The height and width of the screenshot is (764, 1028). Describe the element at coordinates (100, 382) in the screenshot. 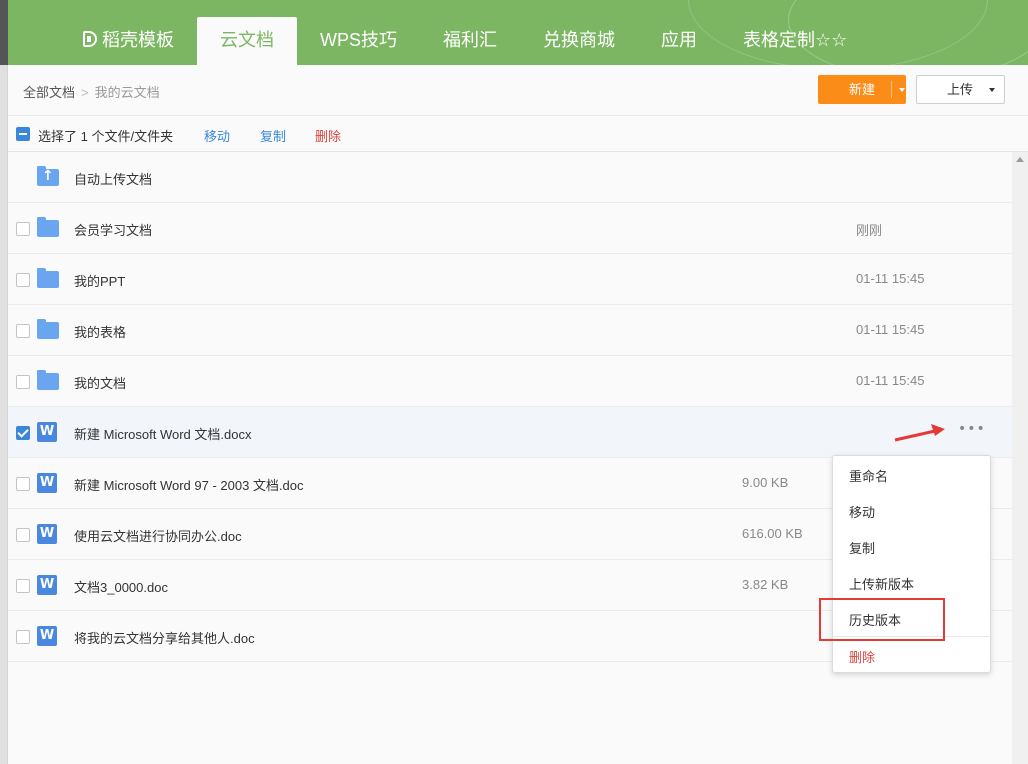

I see `file-name: 我的文档` at that location.